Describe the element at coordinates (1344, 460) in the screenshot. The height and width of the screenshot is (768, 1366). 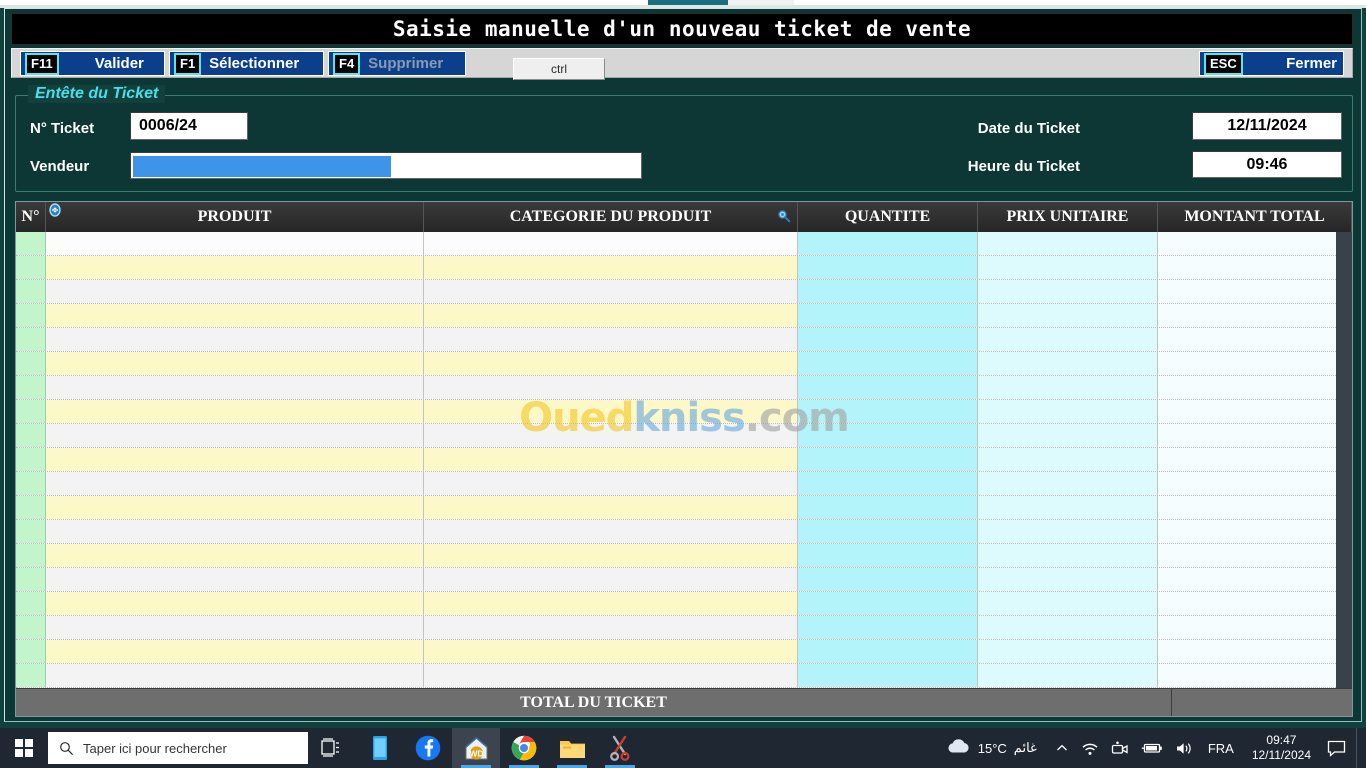
I see `table-vertical-scrollbar` at that location.